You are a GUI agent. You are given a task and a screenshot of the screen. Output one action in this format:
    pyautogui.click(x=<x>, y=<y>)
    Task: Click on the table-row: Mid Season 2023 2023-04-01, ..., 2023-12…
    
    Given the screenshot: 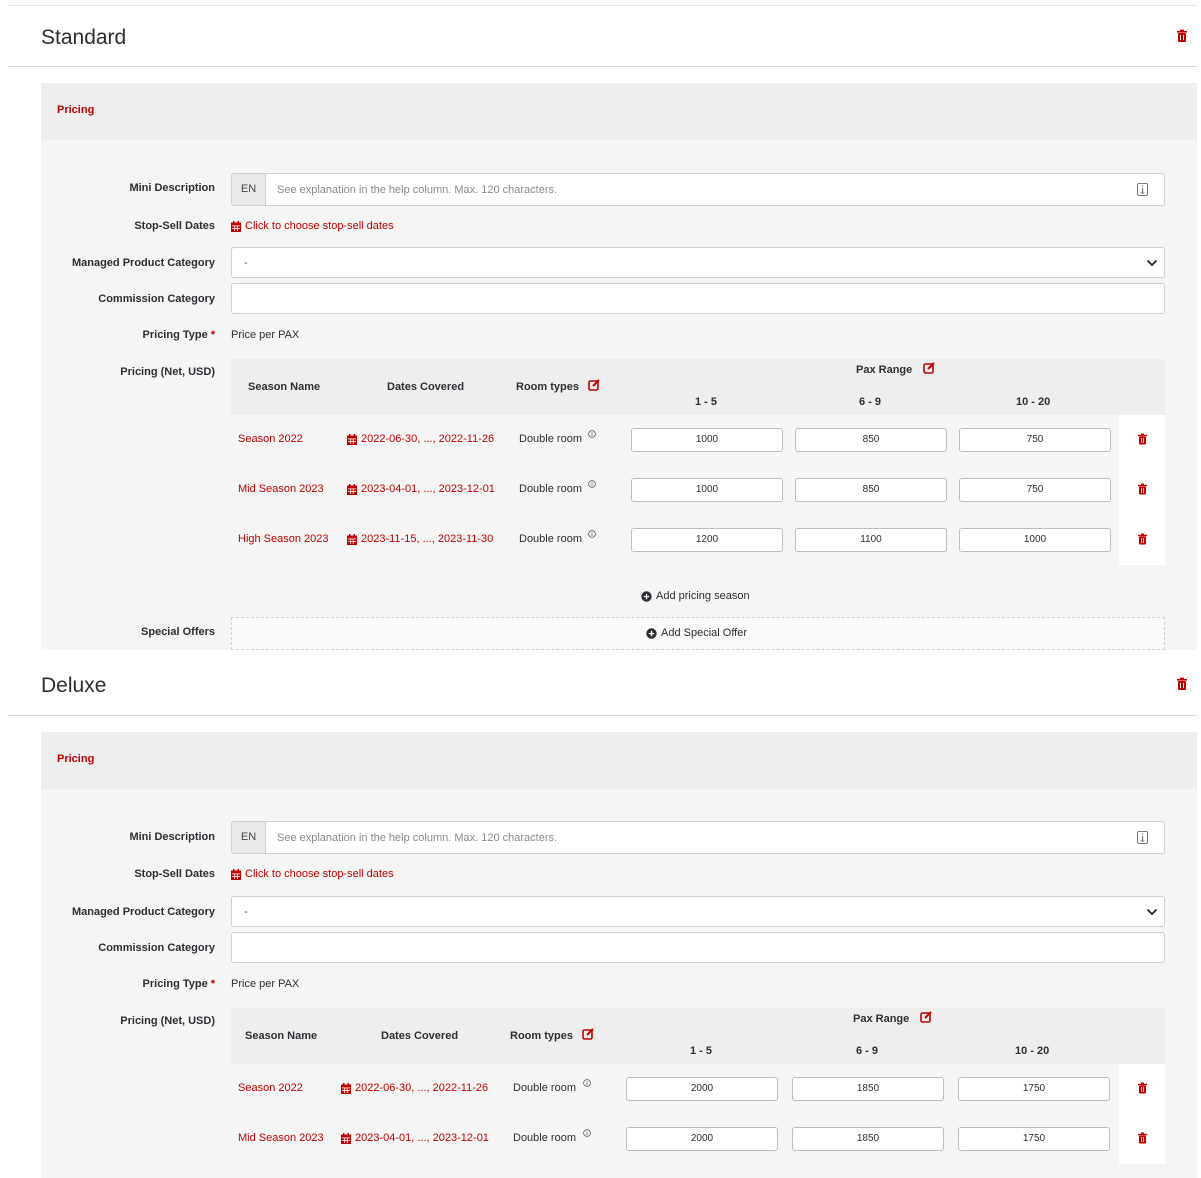 What is the action you would take?
    pyautogui.click(x=698, y=1139)
    